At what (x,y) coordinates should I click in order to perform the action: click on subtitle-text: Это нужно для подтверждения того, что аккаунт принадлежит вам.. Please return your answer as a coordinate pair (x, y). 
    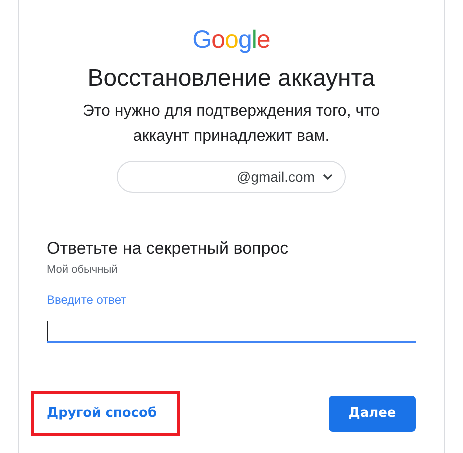
    Looking at the image, I should click on (232, 124).